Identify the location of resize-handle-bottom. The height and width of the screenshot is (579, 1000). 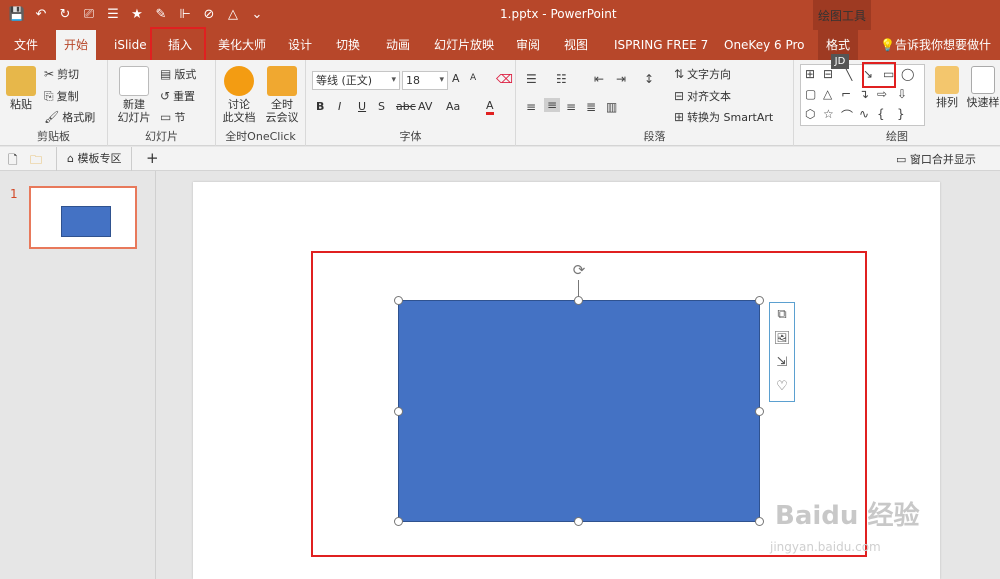
(578, 521).